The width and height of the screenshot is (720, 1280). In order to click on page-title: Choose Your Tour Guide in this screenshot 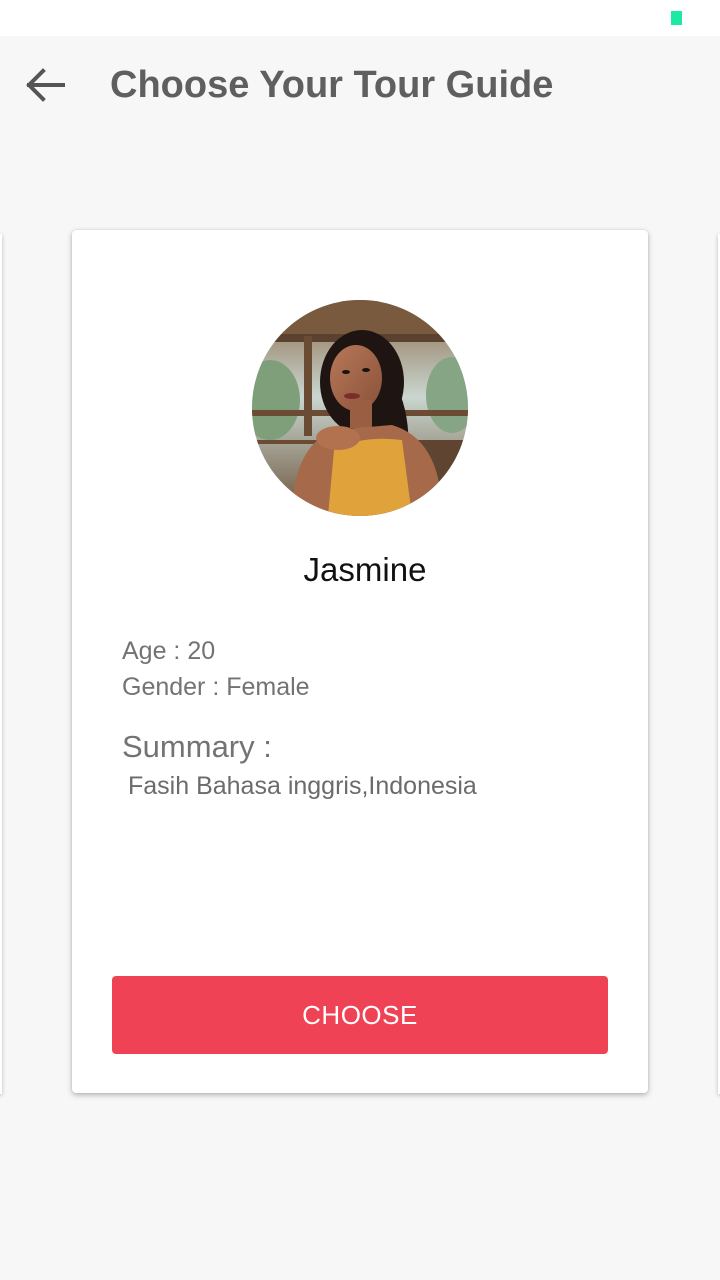, I will do `click(332, 85)`.